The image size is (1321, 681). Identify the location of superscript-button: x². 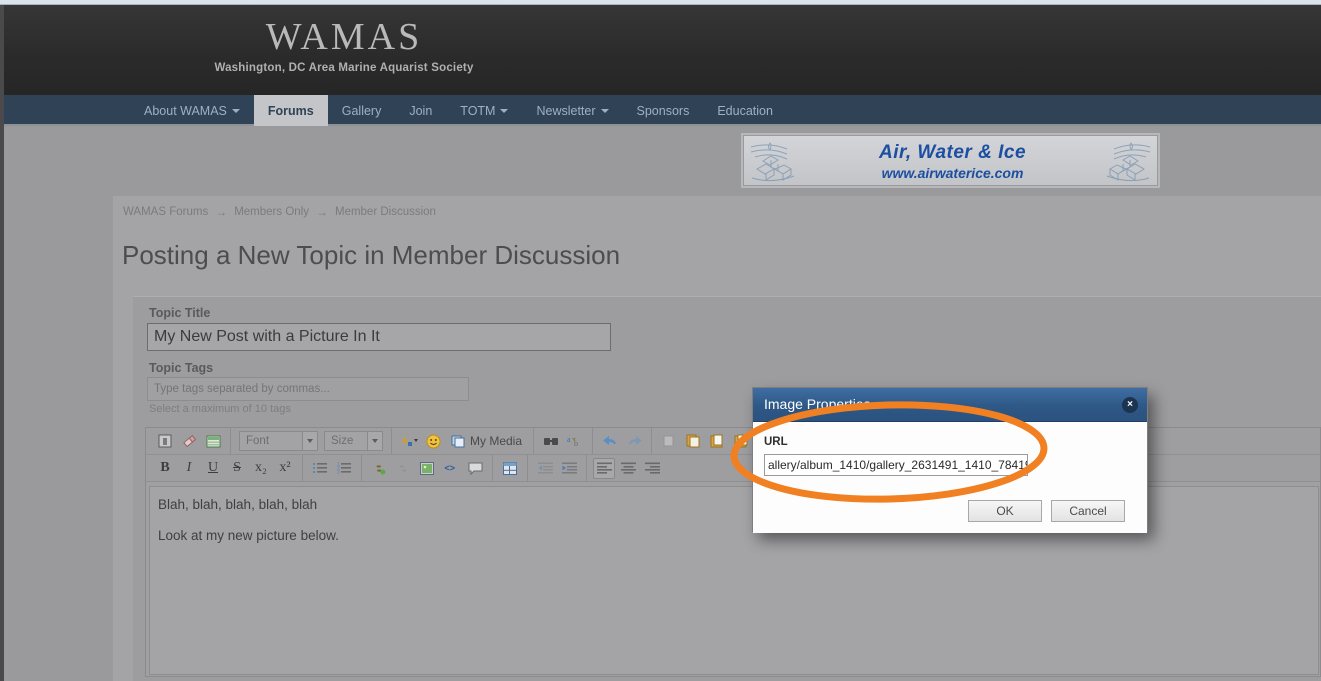
(285, 468).